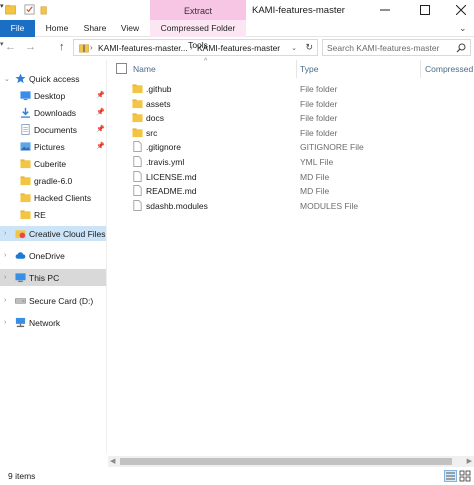  I want to click on scroll-right-arrow-icon: ▶, so click(469, 461).